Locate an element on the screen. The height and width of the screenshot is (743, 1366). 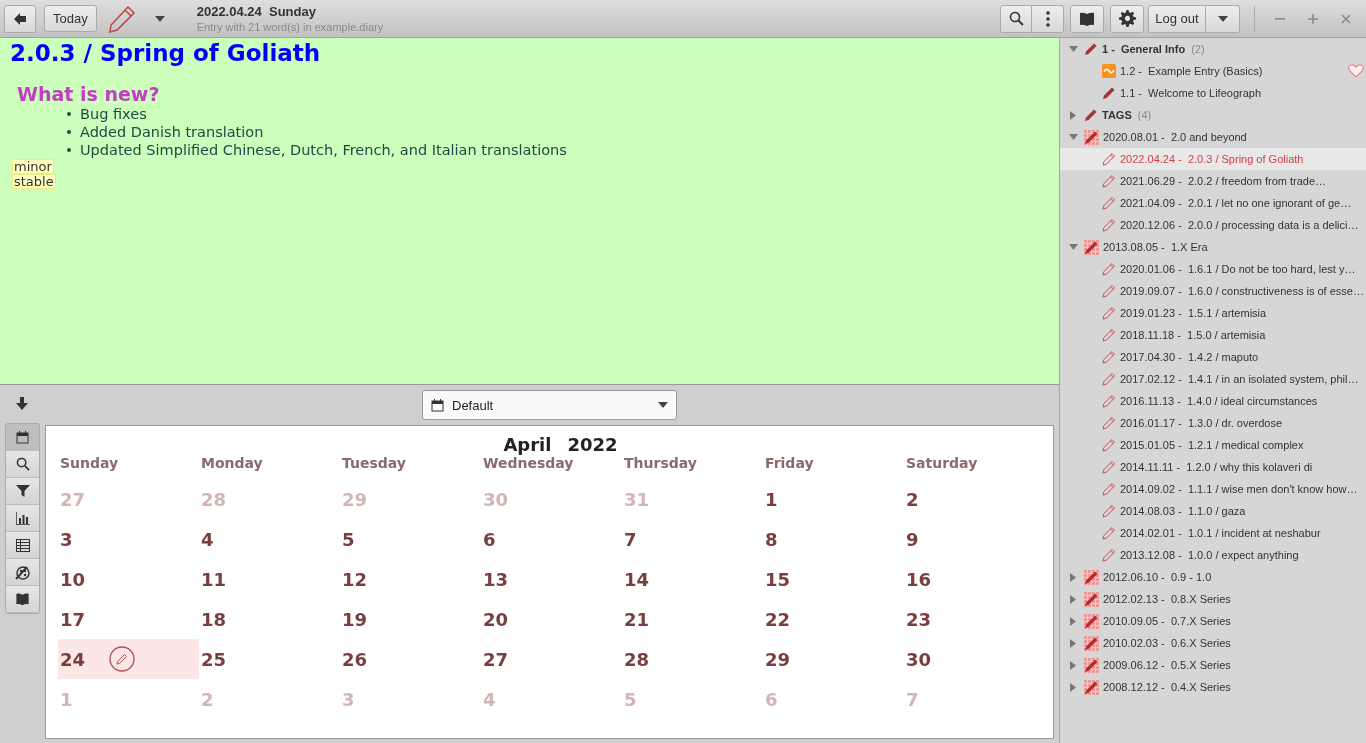
tree-row: 2012.02.13 - 0.8.X Series is located at coordinates (1213, 599).